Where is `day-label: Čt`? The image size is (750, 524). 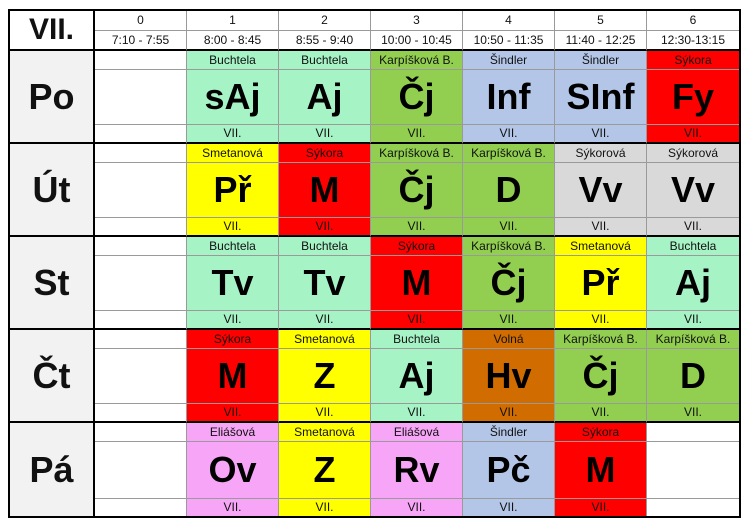
day-label: Čt is located at coordinates (52, 376).